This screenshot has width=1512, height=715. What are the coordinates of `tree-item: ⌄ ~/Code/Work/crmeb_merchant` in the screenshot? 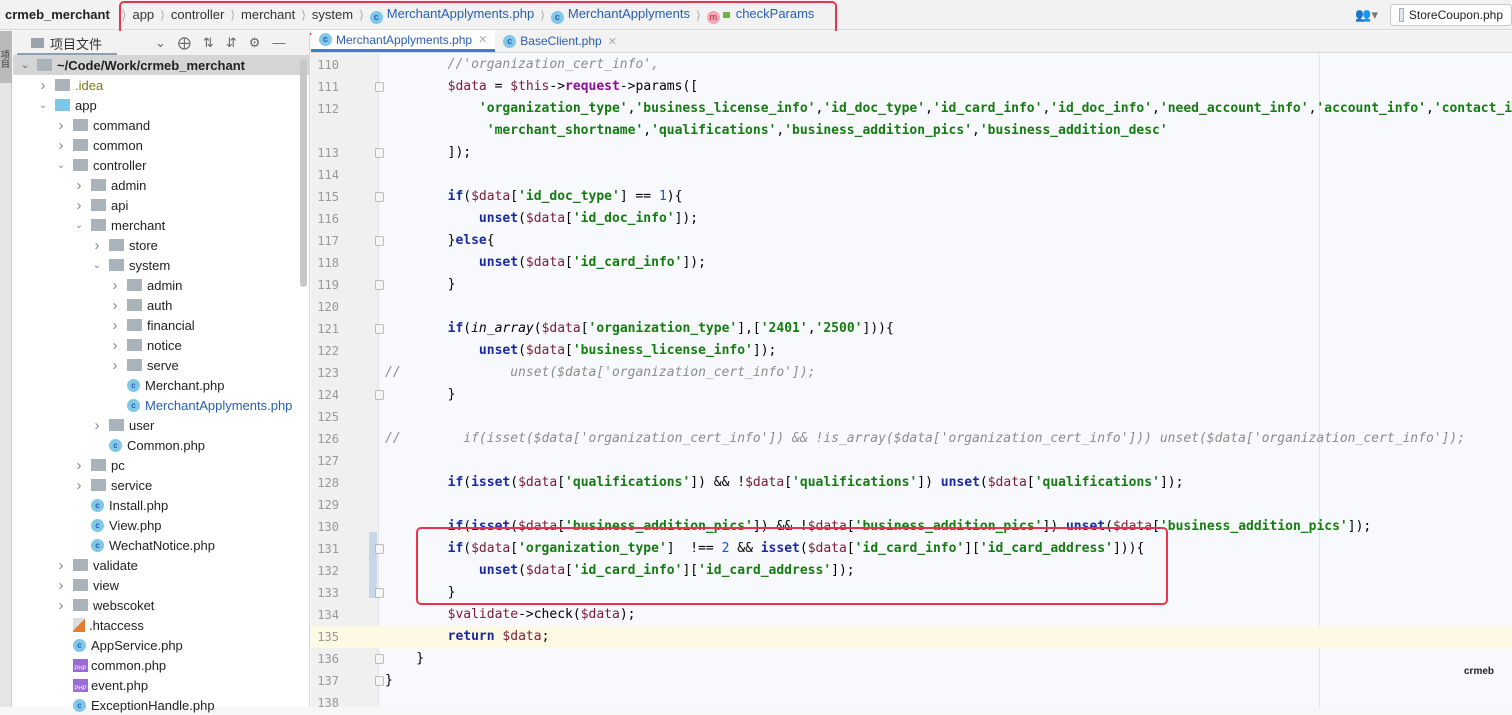 It's located at (161, 65).